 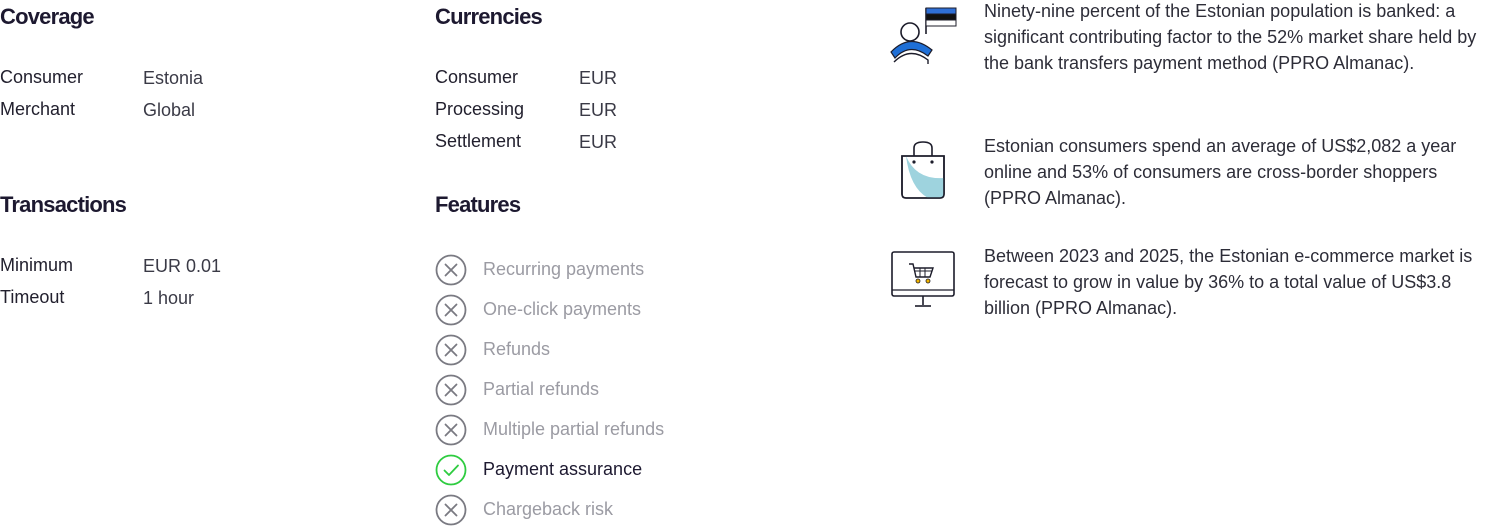 What do you see at coordinates (182, 266) in the screenshot?
I see `transactions-minimum-value: EUR 0.01` at bounding box center [182, 266].